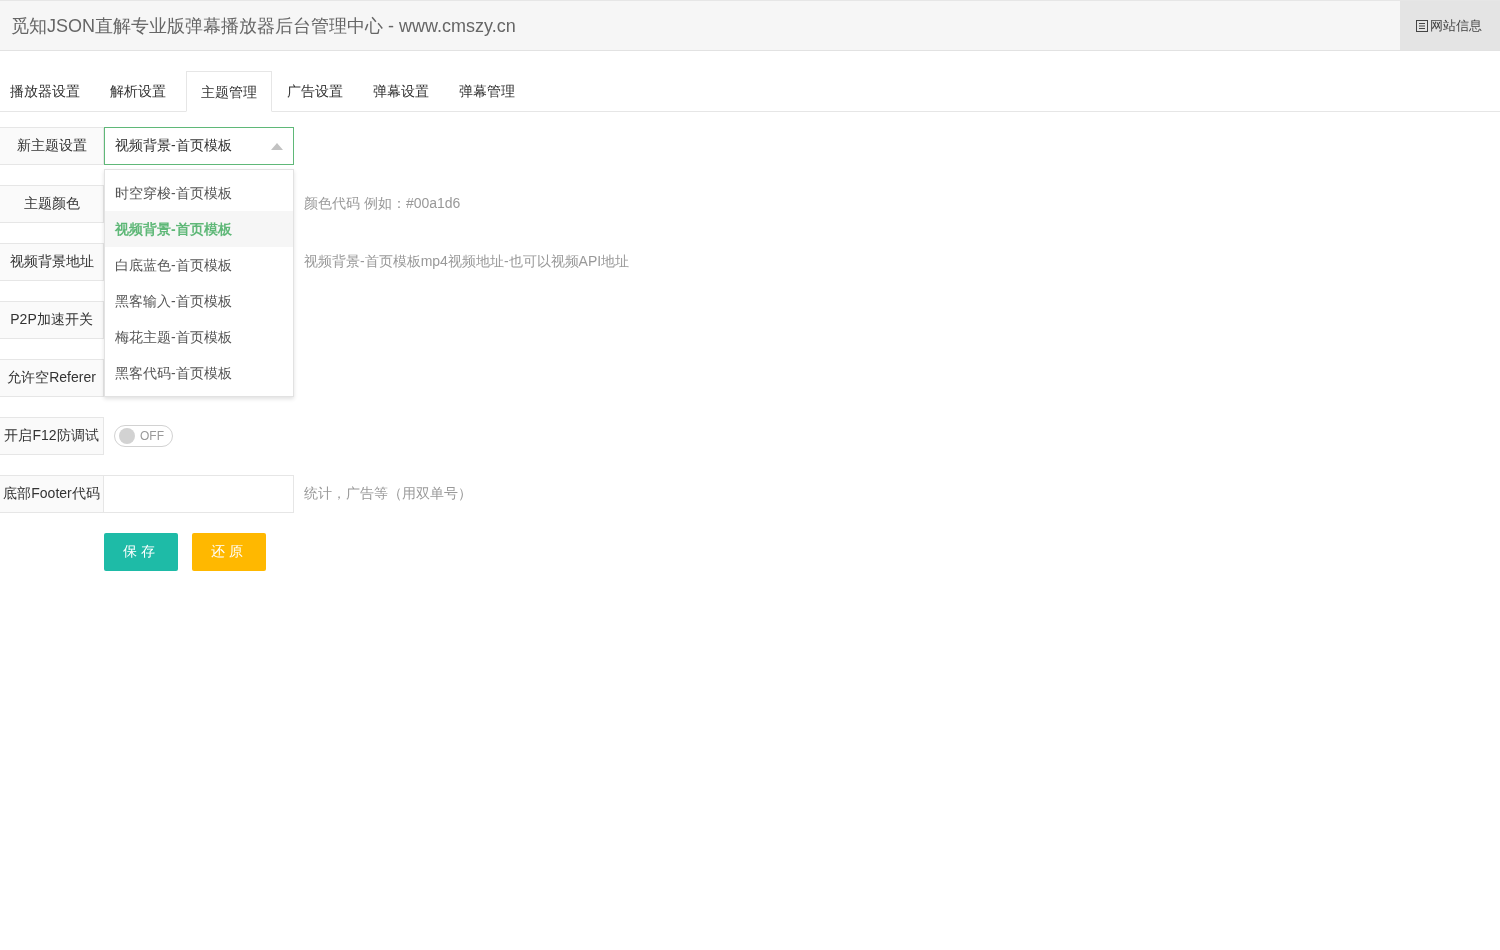 This screenshot has width=1500, height=950. I want to click on hint-text: 颜色代码 例如：#00a1d6, so click(382, 204).